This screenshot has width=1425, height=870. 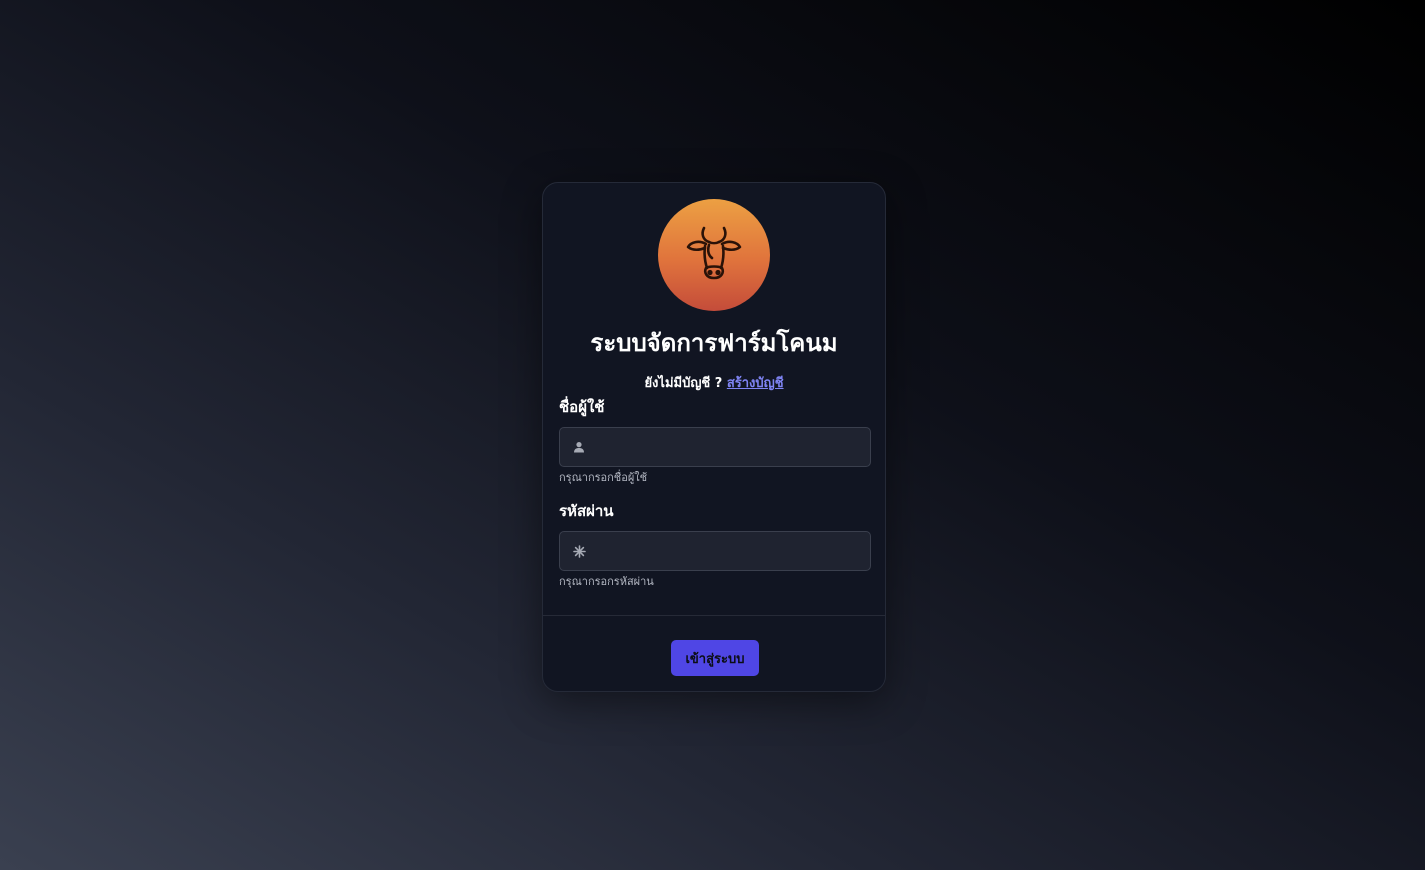 What do you see at coordinates (729, 551) in the screenshot?
I see `password-input` at bounding box center [729, 551].